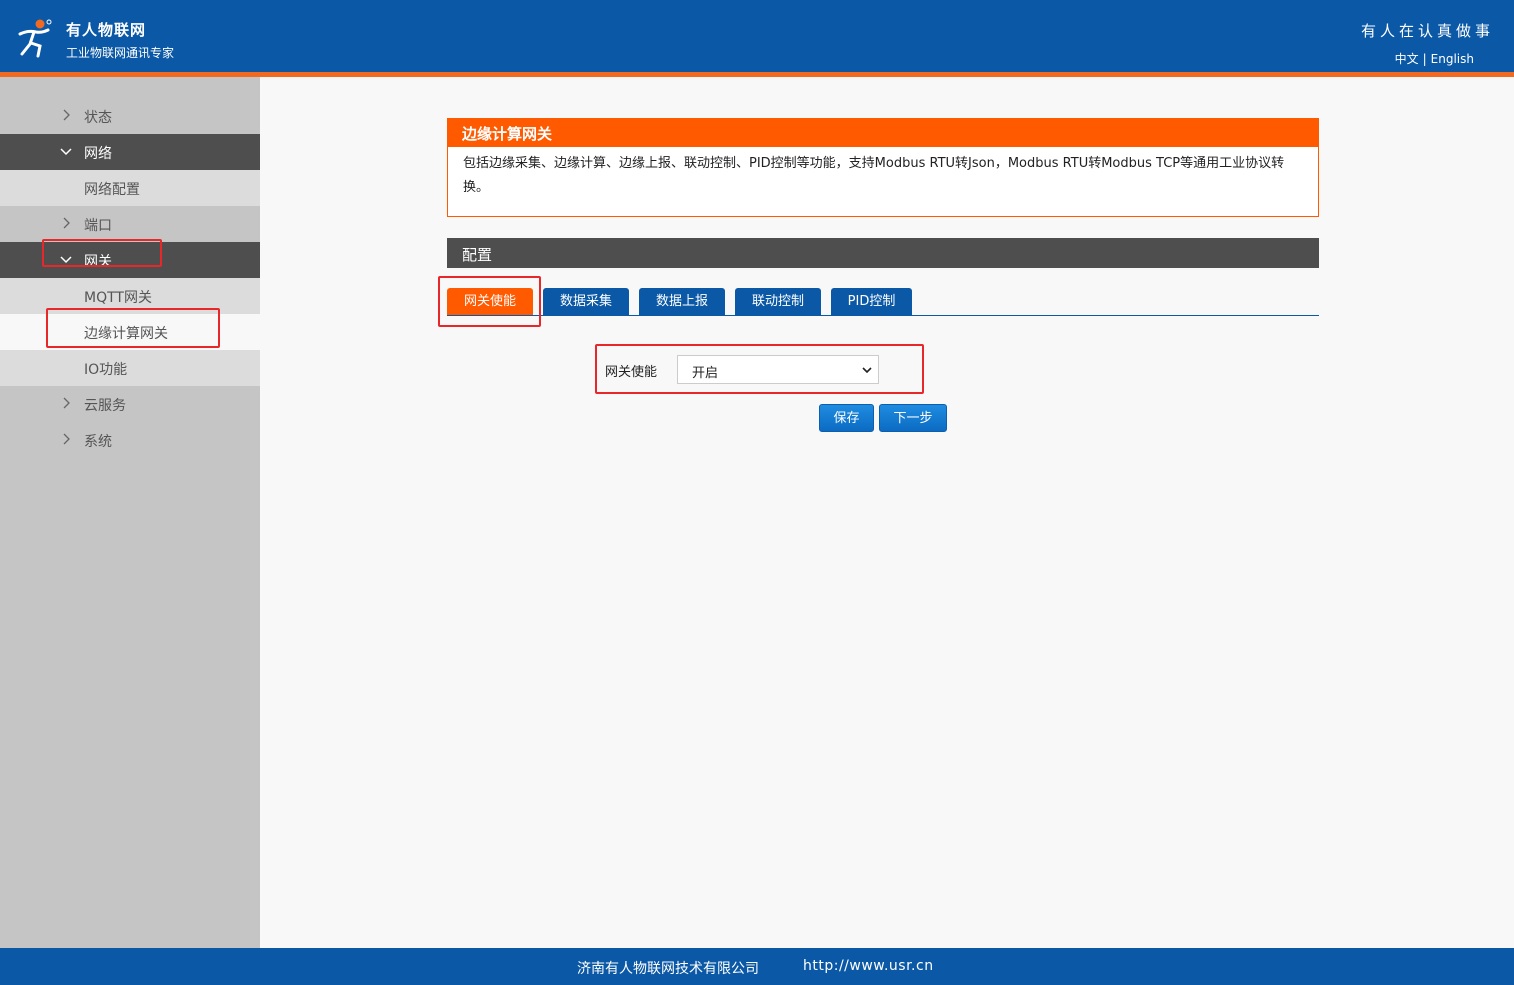 Image resolution: width=1514 pixels, height=985 pixels. What do you see at coordinates (106, 30) in the screenshot?
I see `brand-name: 有人物联网` at bounding box center [106, 30].